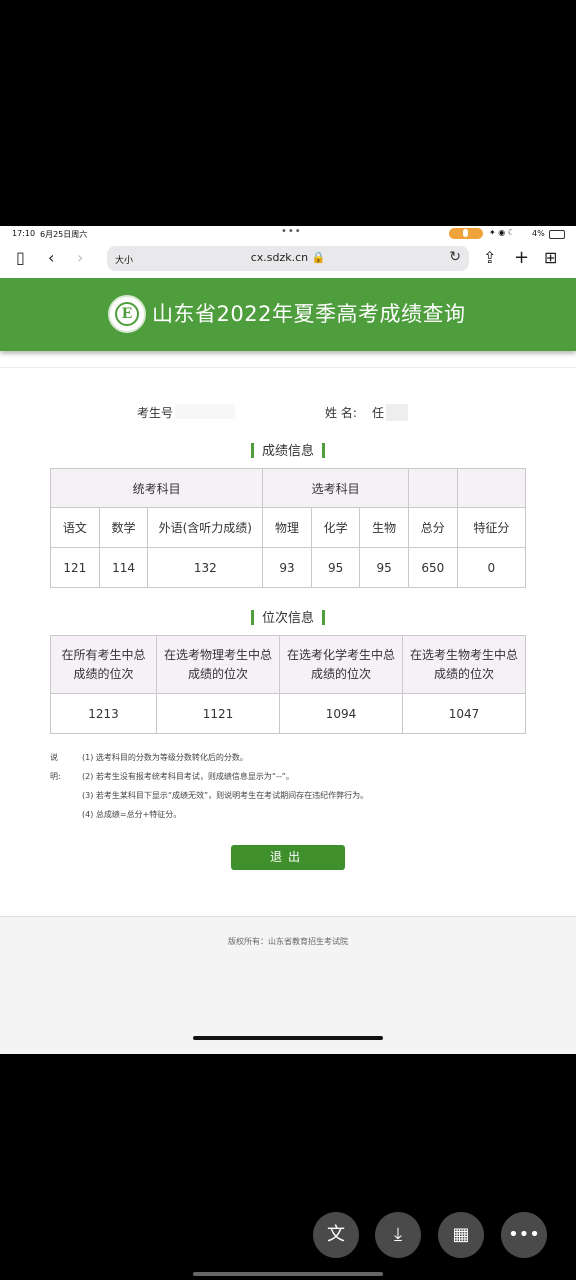  What do you see at coordinates (218, 713) in the screenshot?
I see `rank-physics: 1121` at bounding box center [218, 713].